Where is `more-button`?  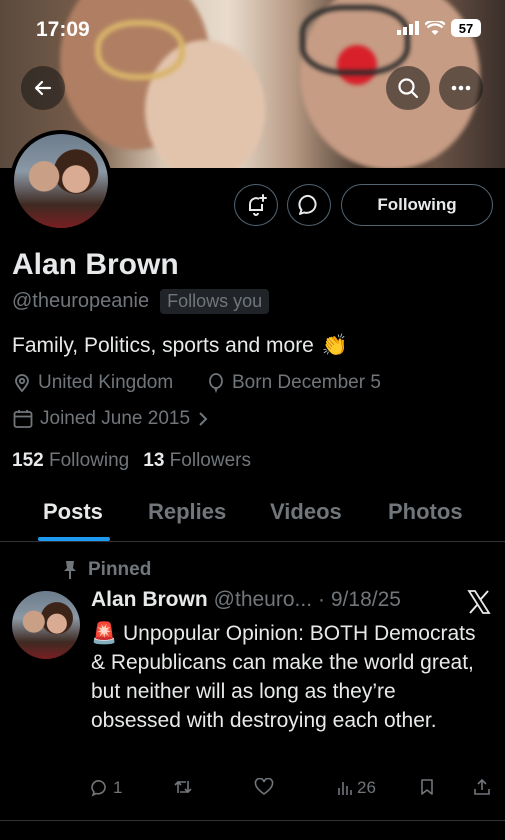
more-button is located at coordinates (461, 88).